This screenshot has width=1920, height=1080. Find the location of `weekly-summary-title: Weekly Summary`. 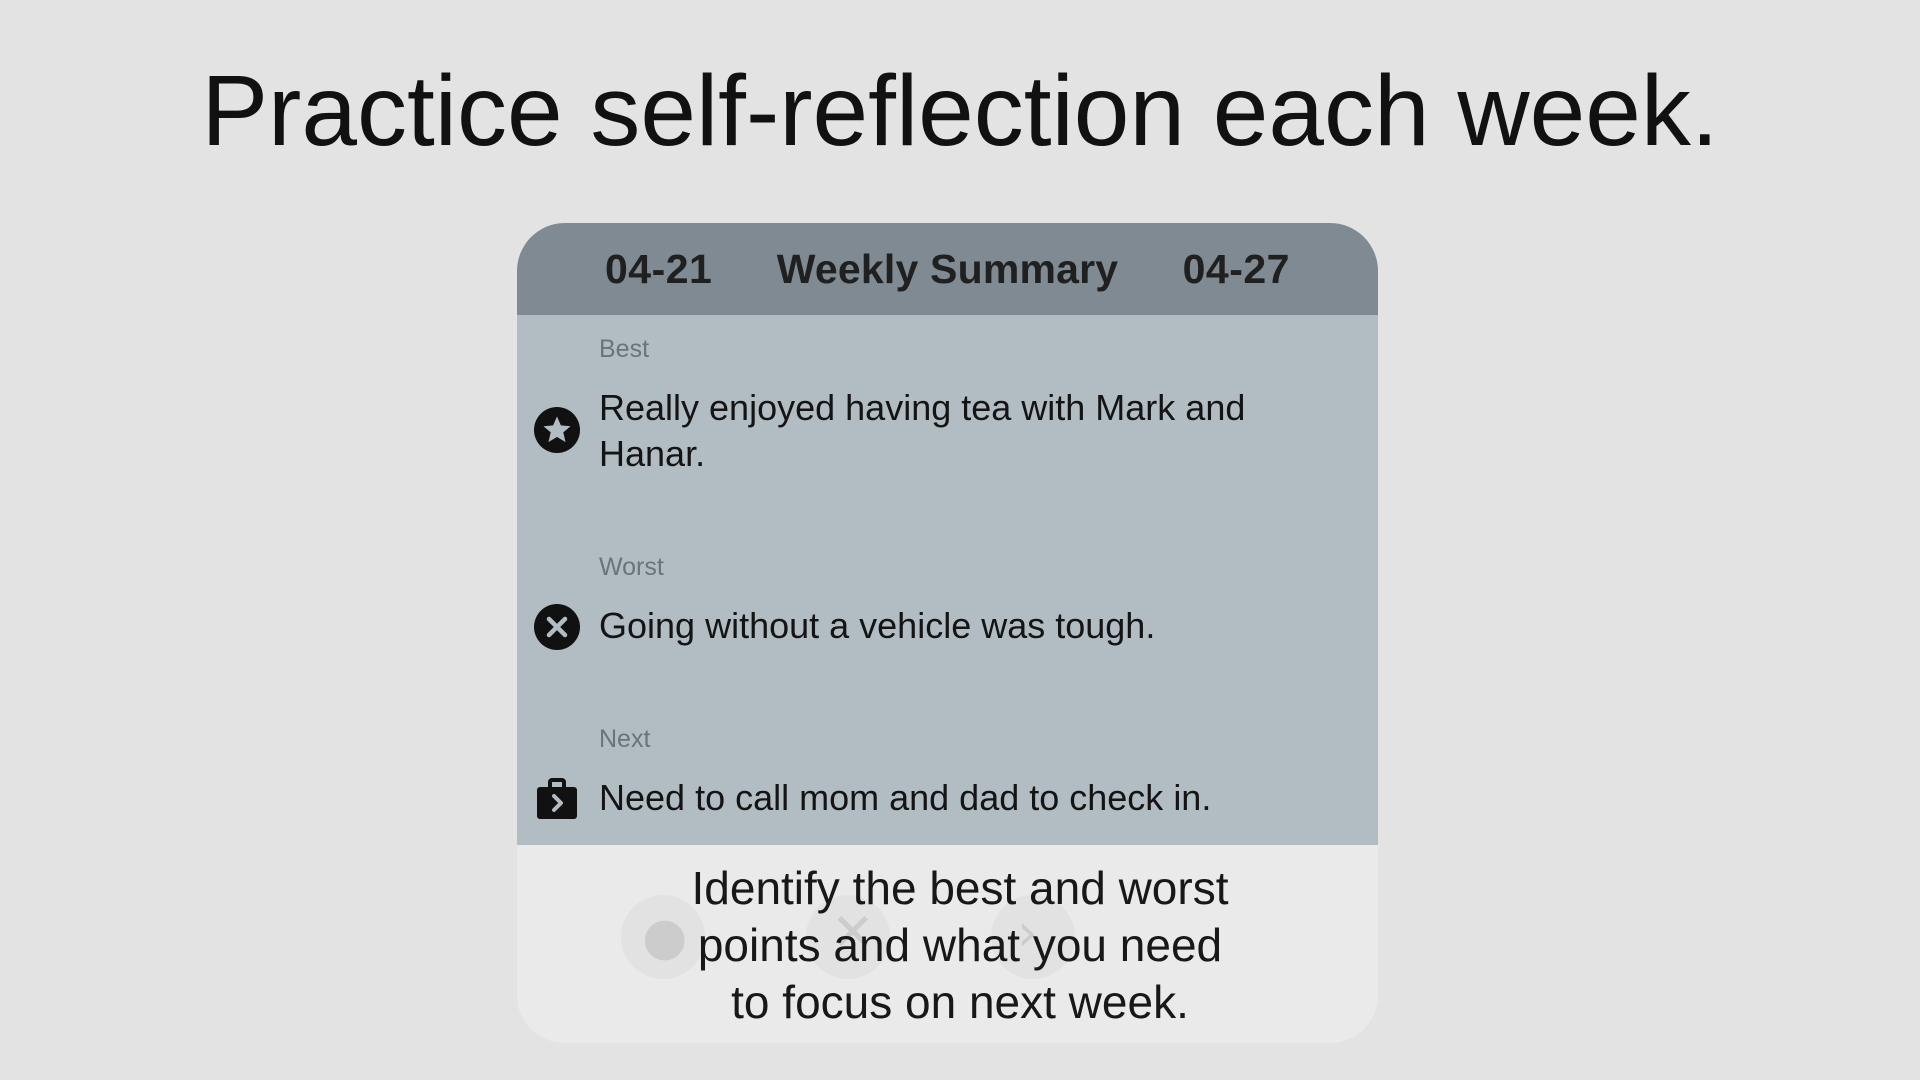

weekly-summary-title: Weekly Summary is located at coordinates (947, 268).